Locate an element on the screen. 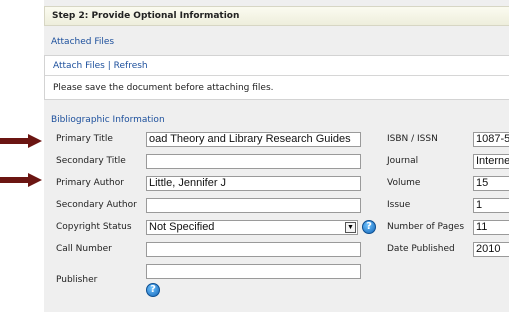  attach-toolbar: Attach Files | Refresh is located at coordinates (100, 66).